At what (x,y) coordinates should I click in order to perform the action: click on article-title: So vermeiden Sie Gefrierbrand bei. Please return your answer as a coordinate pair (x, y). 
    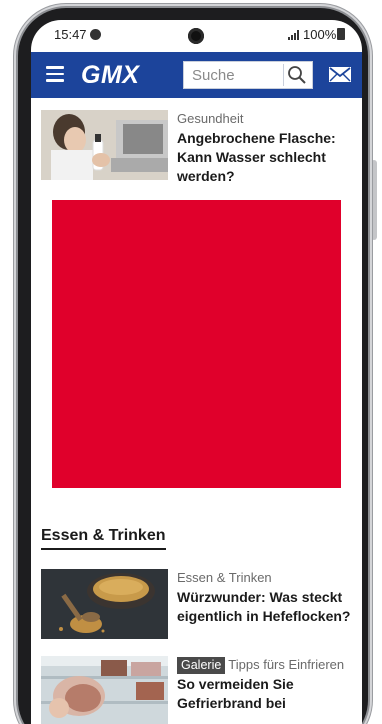
    Looking at the image, I should click on (264, 694).